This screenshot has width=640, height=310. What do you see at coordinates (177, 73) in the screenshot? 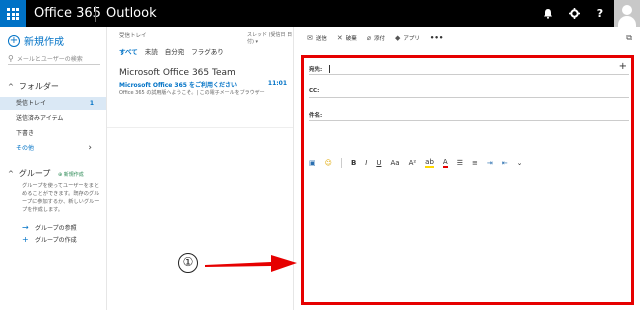
I see `message-sender: Microsoft Office 365 Team` at bounding box center [177, 73].